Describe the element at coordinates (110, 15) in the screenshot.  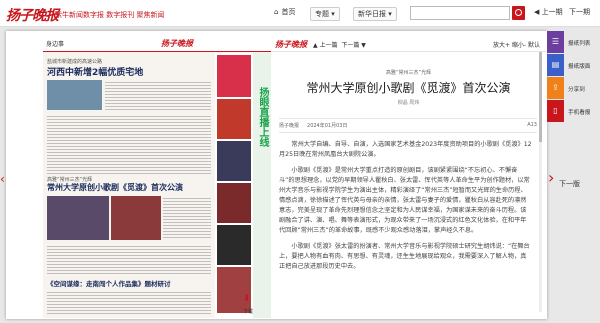
I see `site-slogan: 紫牛新闻数字报 数字报刊 聚焦新闻` at that location.